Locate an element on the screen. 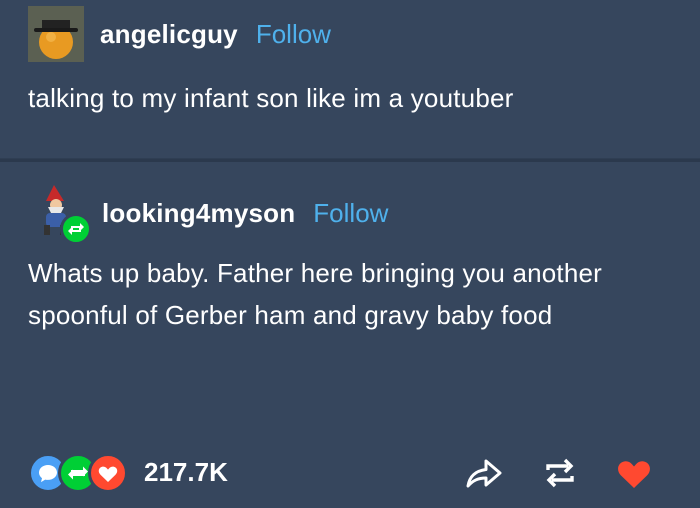 The image size is (700, 508). hat-orange-avatar-icon is located at coordinates (56, 34).